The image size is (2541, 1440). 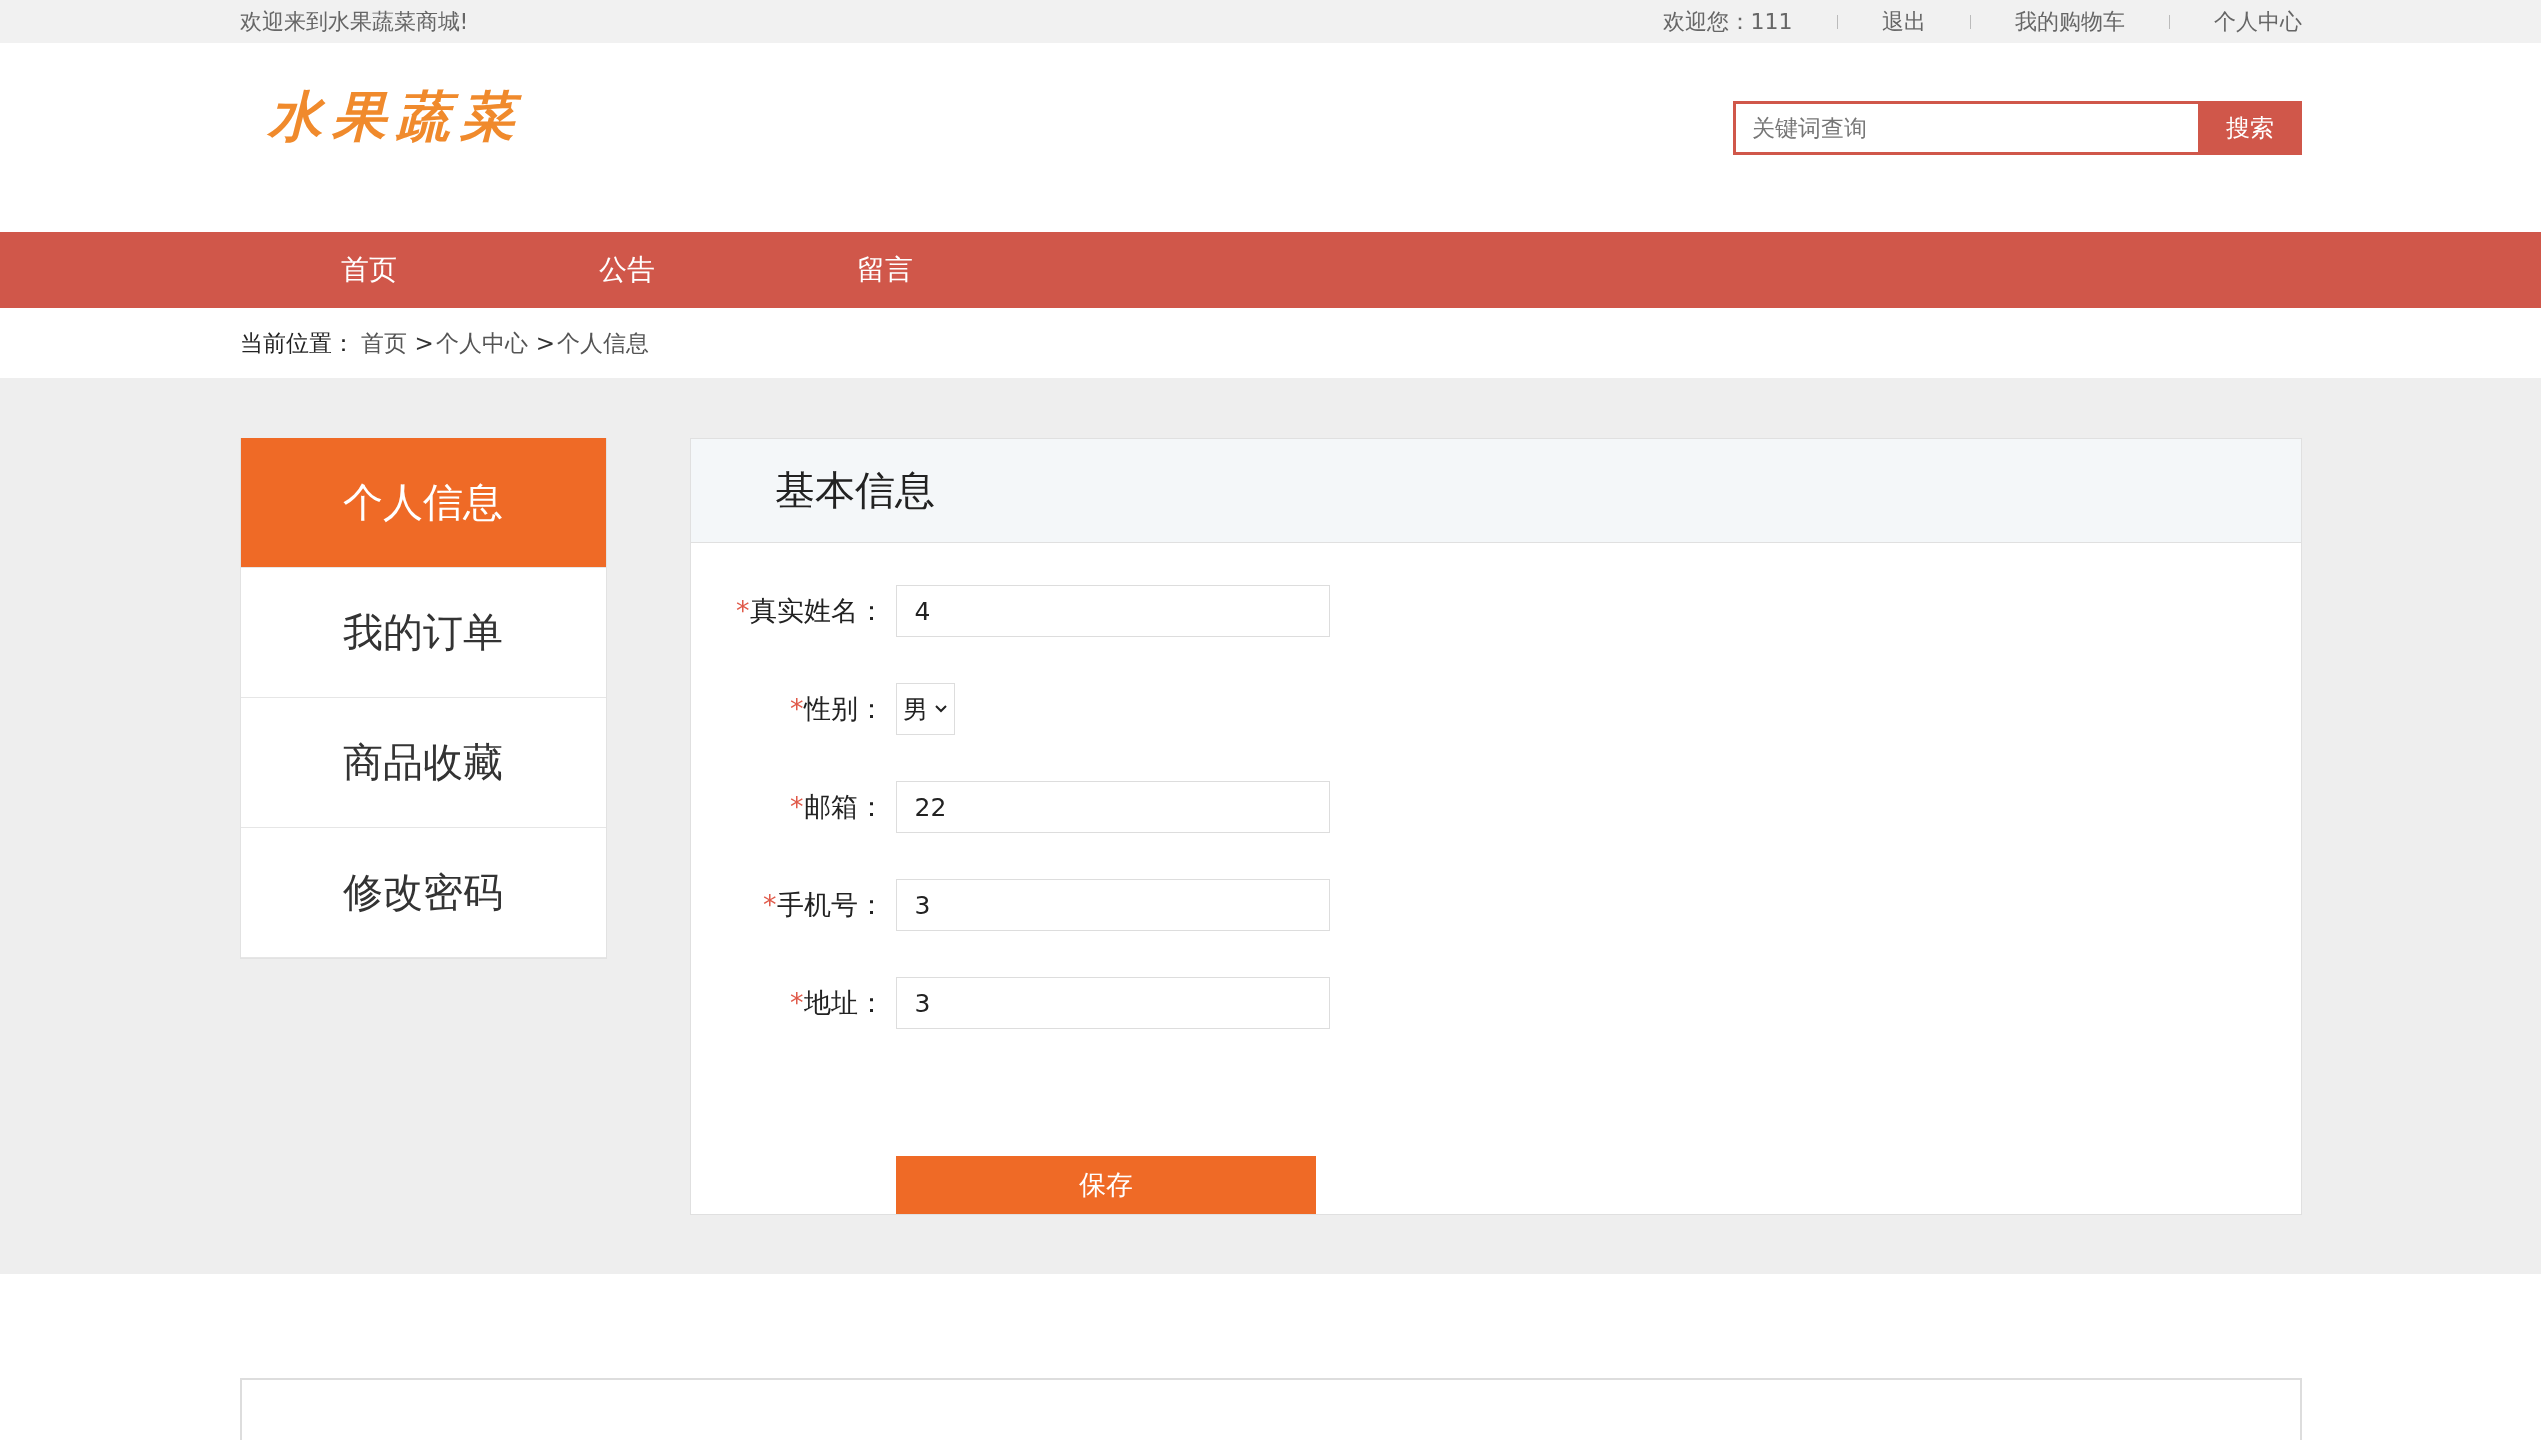 I want to click on field-label: *手机号：, so click(x=823, y=905).